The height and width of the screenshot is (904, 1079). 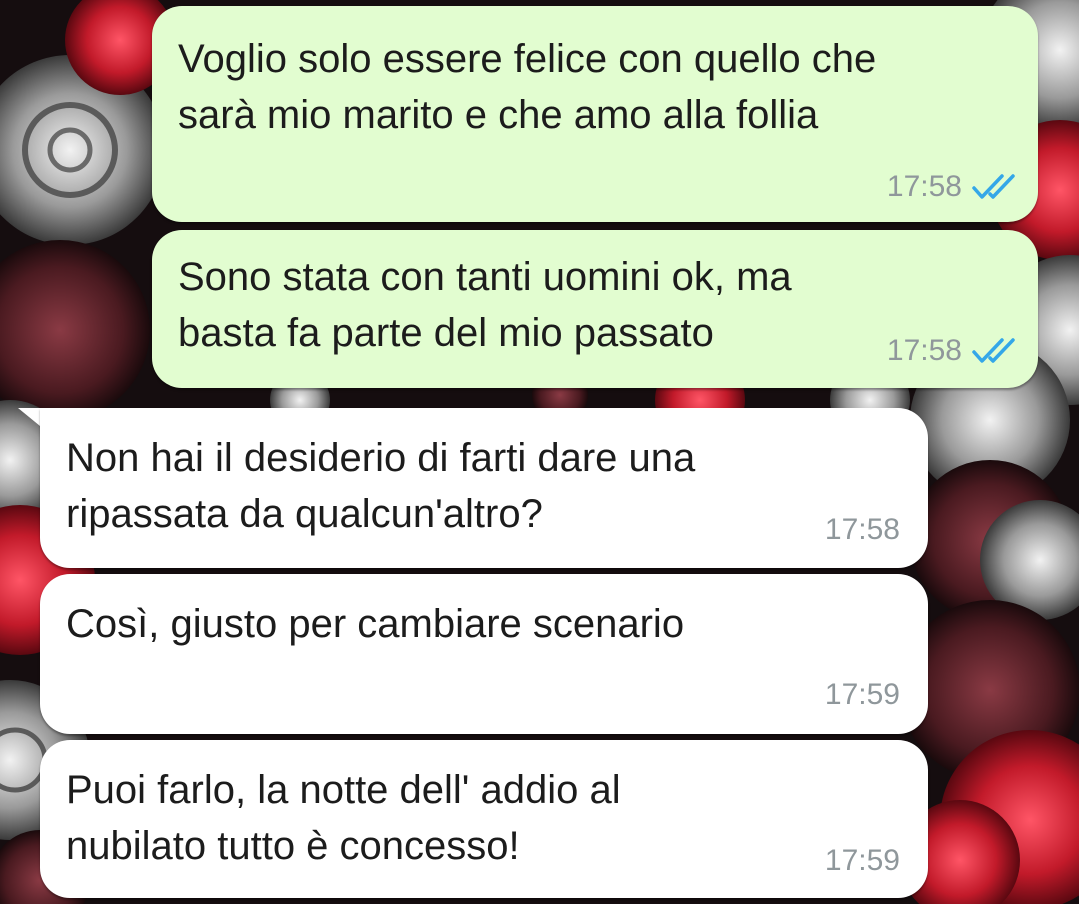 What do you see at coordinates (484, 654) in the screenshot?
I see `message-bubble-incoming: Così, giusto per cambiare scenario 17:59` at bounding box center [484, 654].